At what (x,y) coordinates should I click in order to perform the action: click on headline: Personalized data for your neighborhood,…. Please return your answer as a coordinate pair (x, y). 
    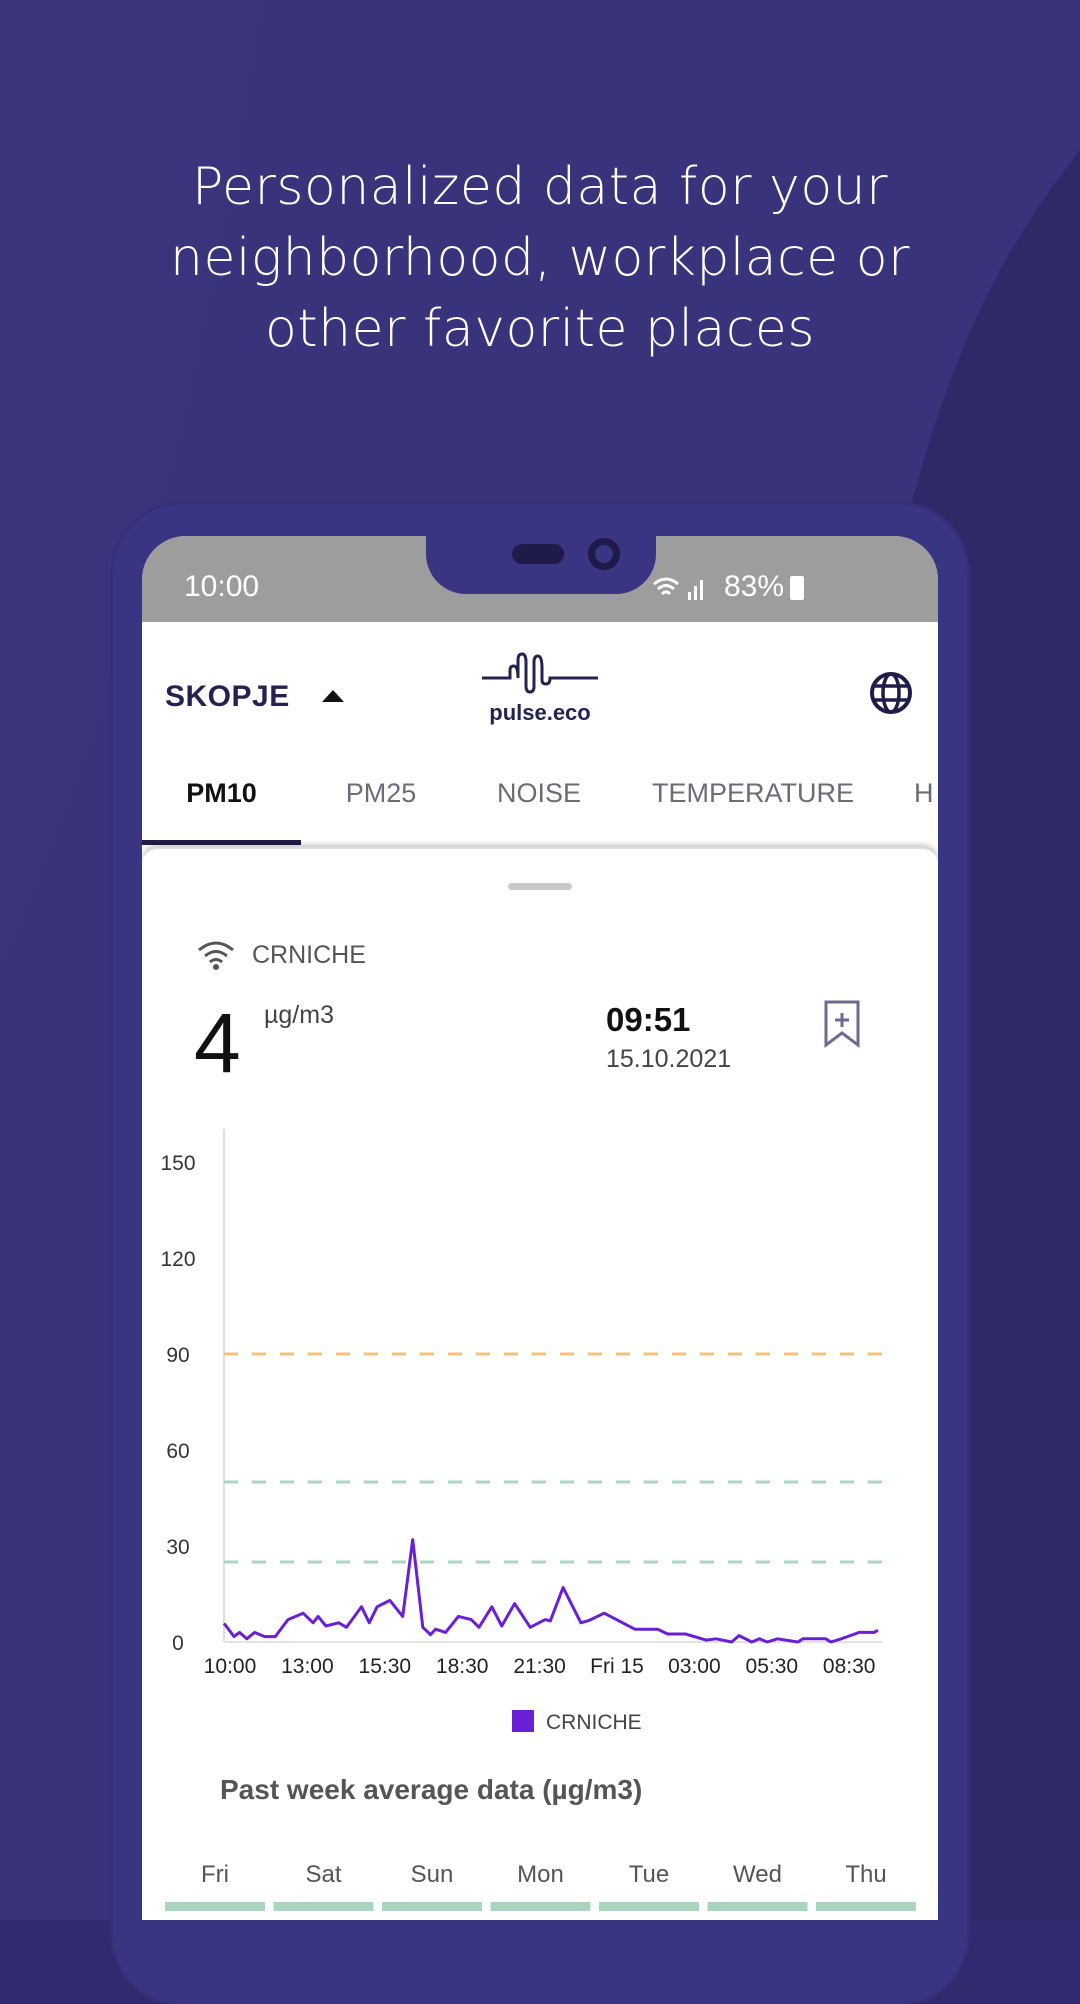
    Looking at the image, I should click on (540, 258).